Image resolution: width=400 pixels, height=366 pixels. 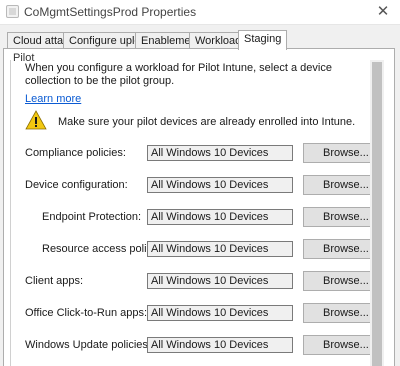 I want to click on windows-update-browse-button: Browse... (W), so click(x=340, y=345).